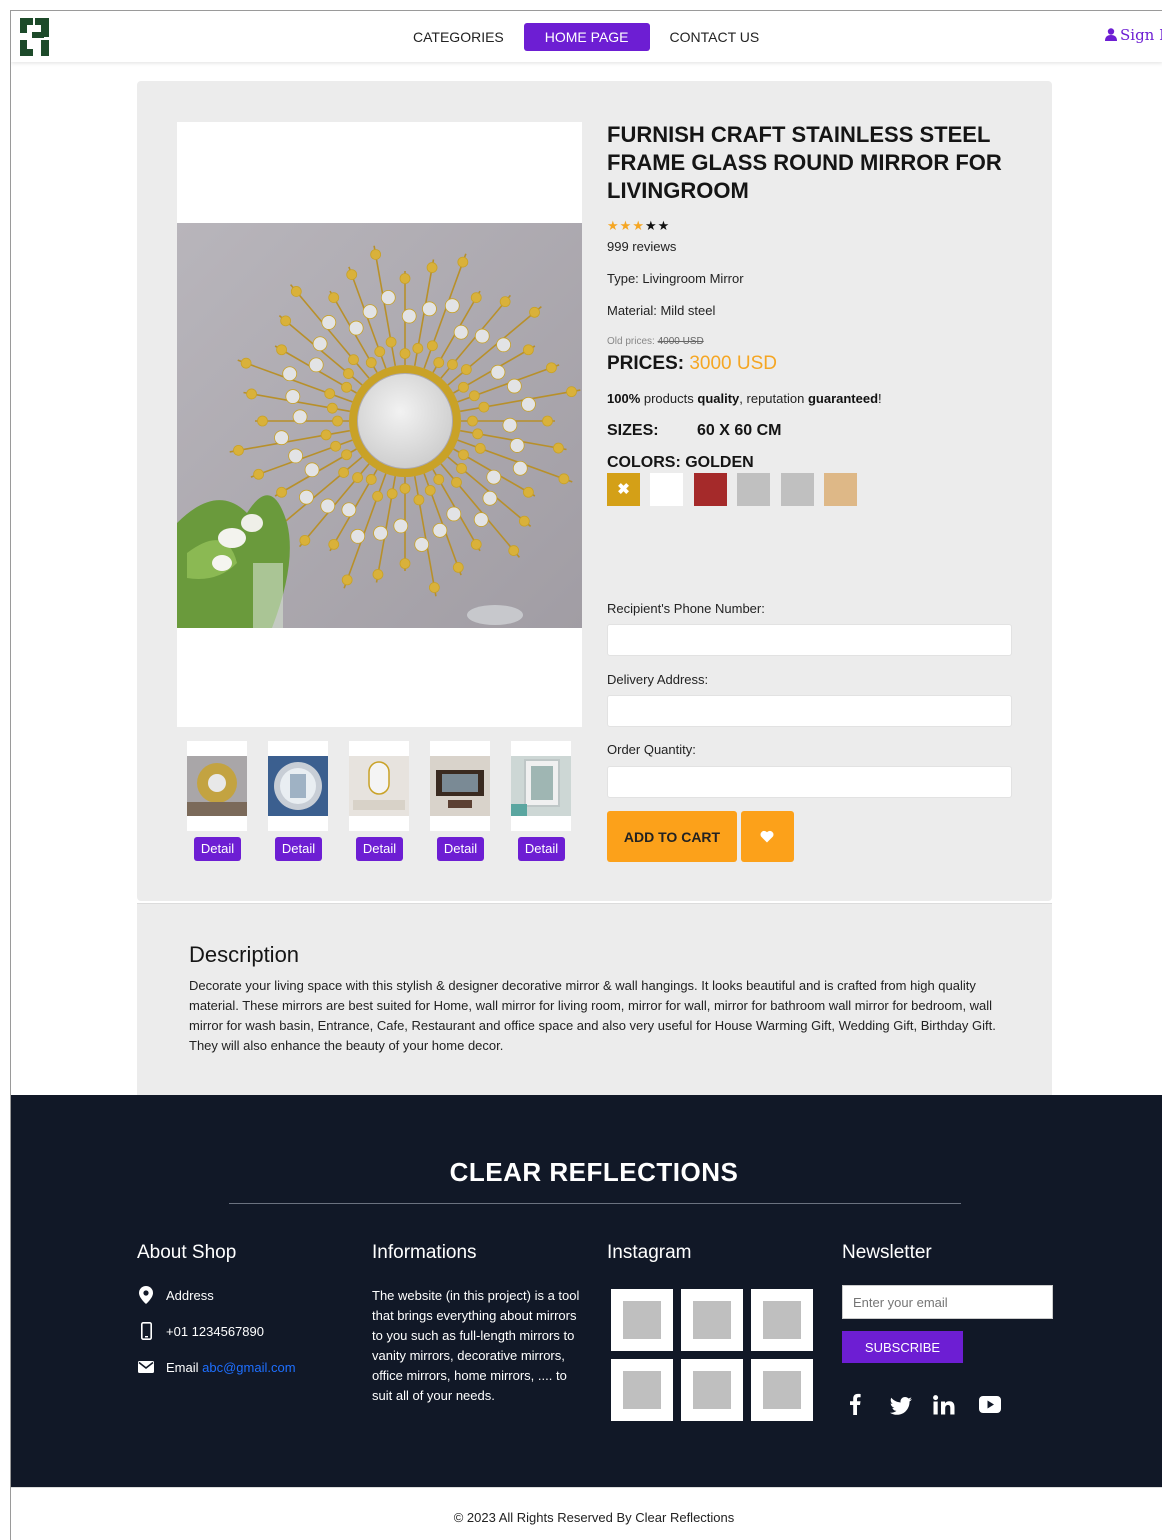 Image resolution: width=1162 pixels, height=1540 pixels. What do you see at coordinates (379, 849) in the screenshot?
I see `detail-button-3: Detail` at bounding box center [379, 849].